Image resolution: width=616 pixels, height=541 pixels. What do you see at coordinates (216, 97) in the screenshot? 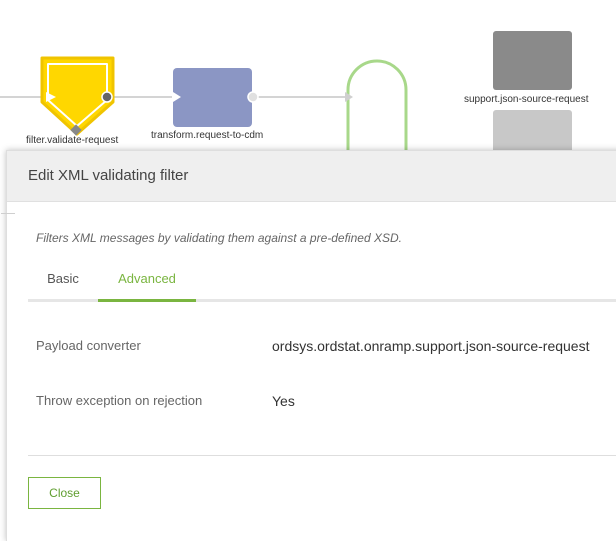
I see `transform-node` at bounding box center [216, 97].